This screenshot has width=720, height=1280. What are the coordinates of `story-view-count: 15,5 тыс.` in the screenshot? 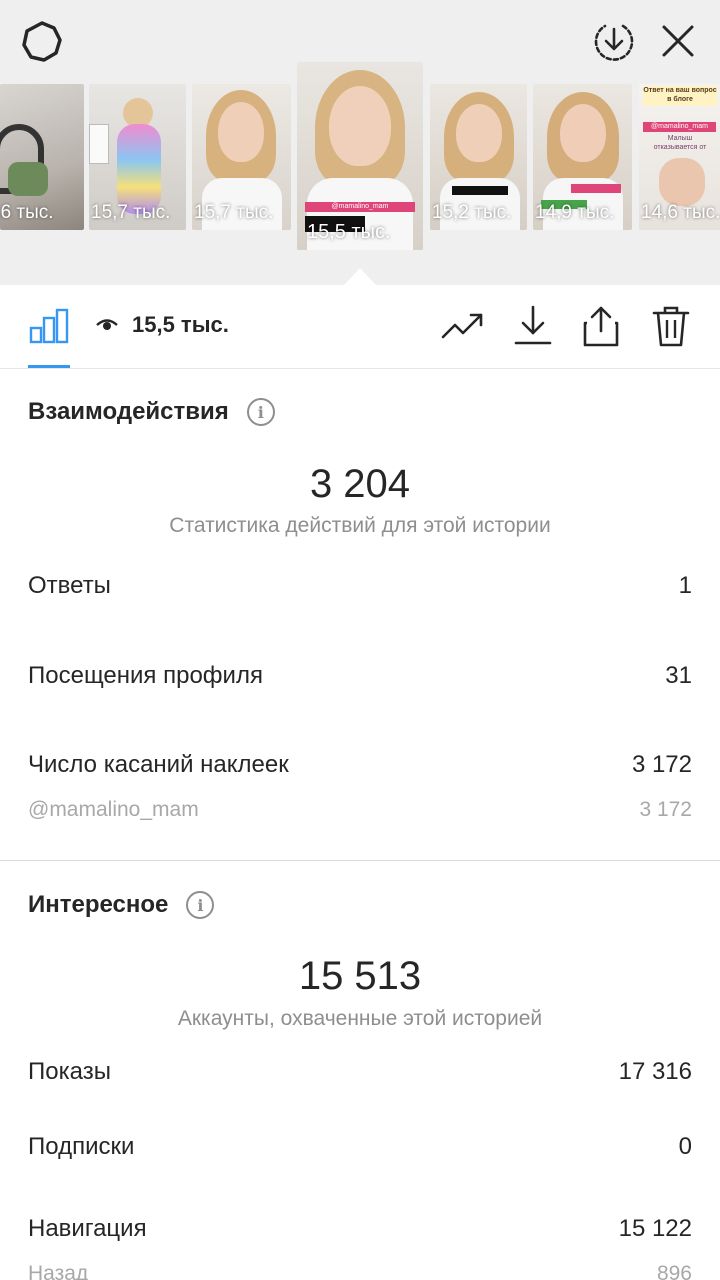 It's located at (162, 325).